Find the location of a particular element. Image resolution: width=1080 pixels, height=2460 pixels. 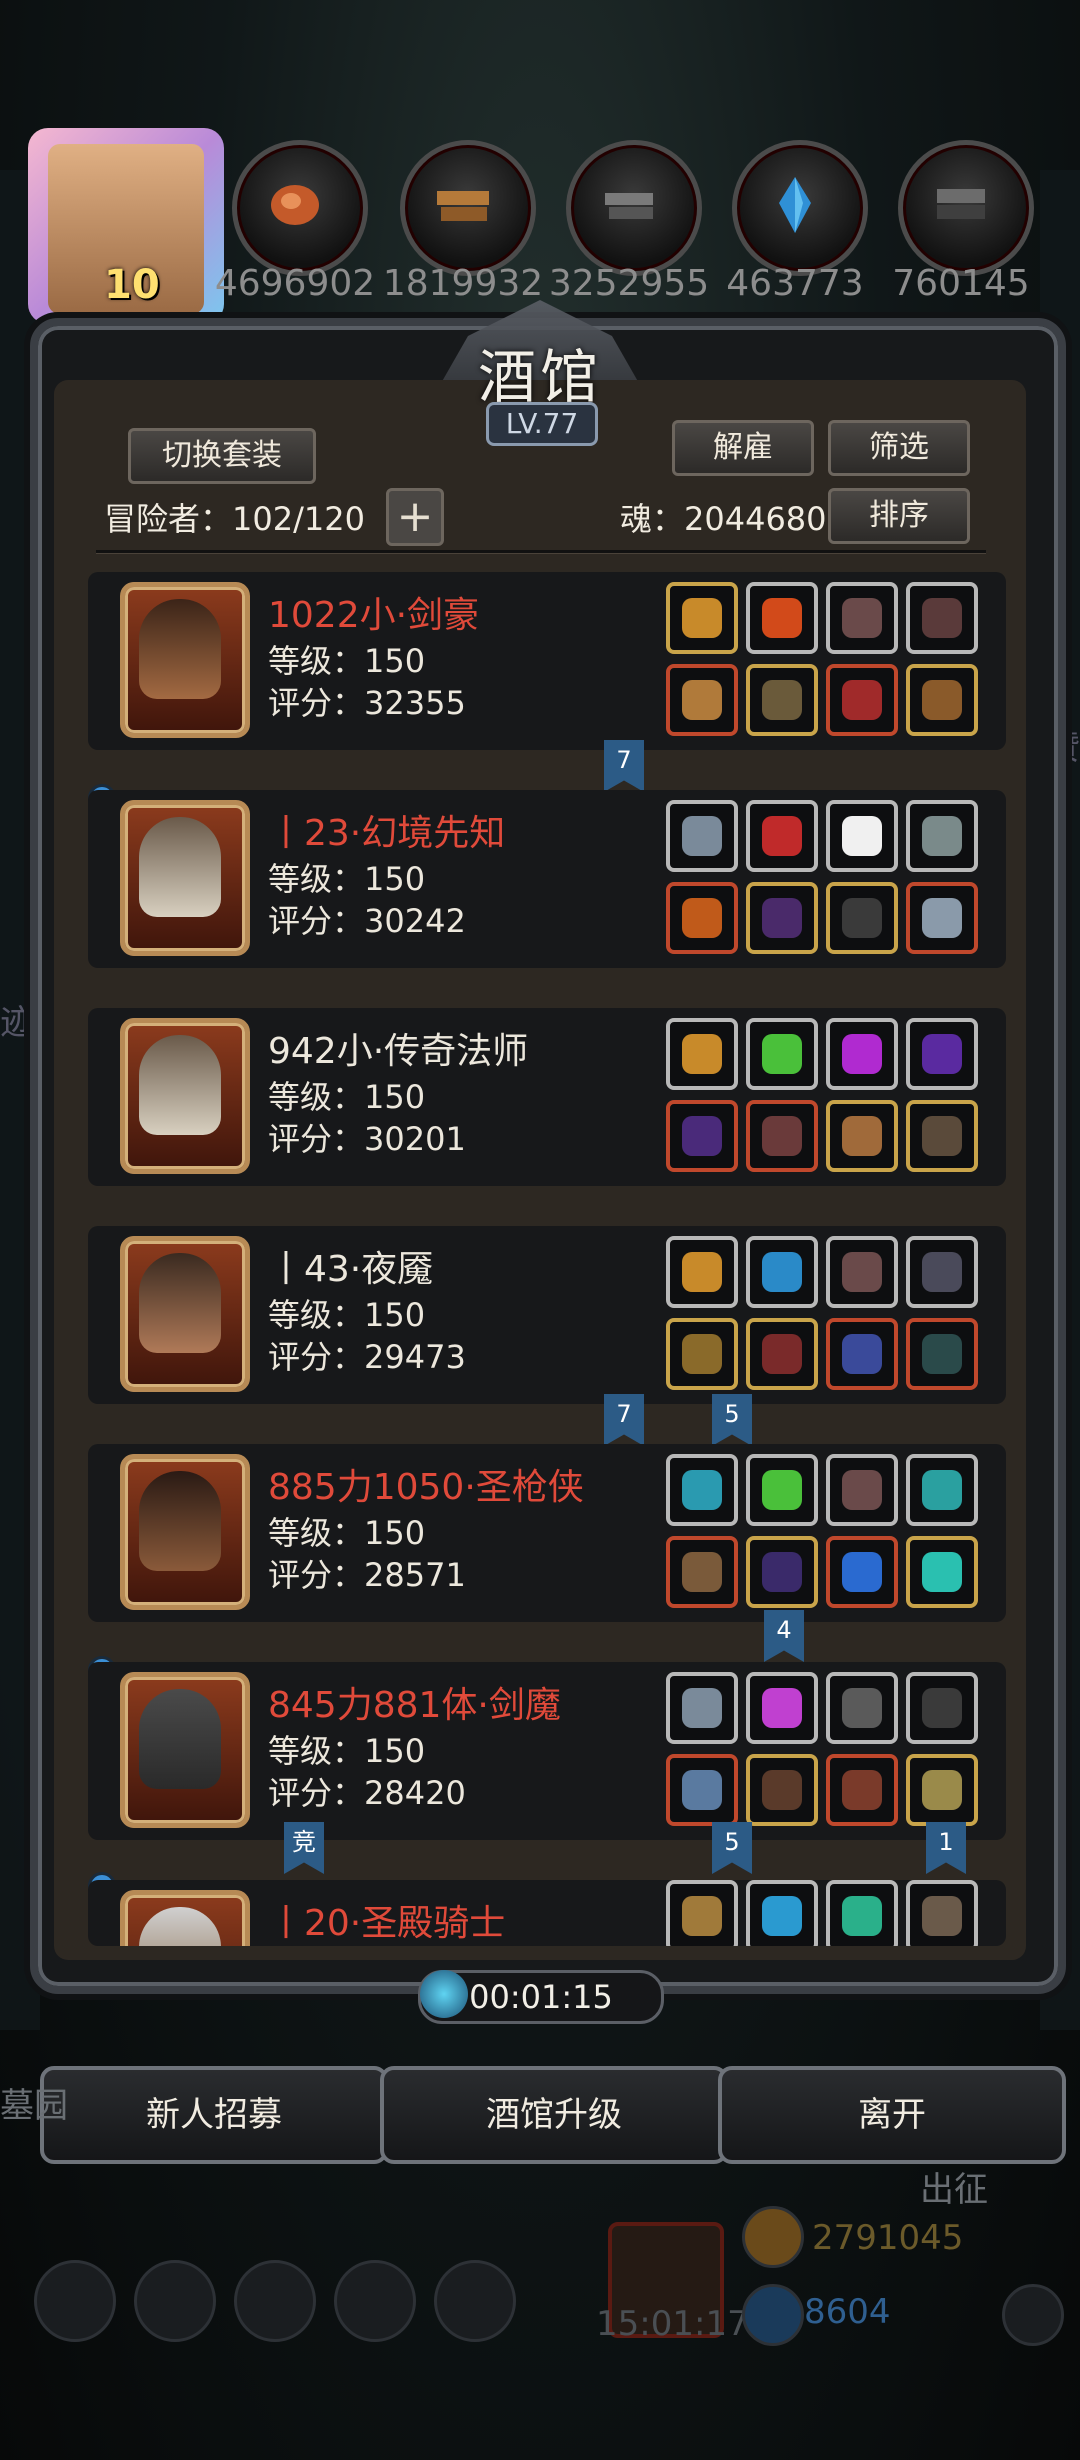

graveyard-label: 墓园 is located at coordinates (34, 2106).